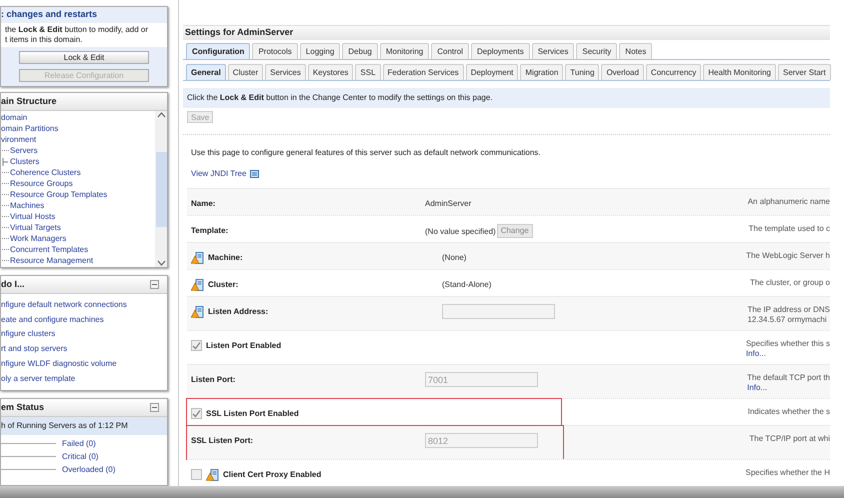 The image size is (844, 498). I want to click on jndi-link: View JNDI Tree, so click(218, 174).